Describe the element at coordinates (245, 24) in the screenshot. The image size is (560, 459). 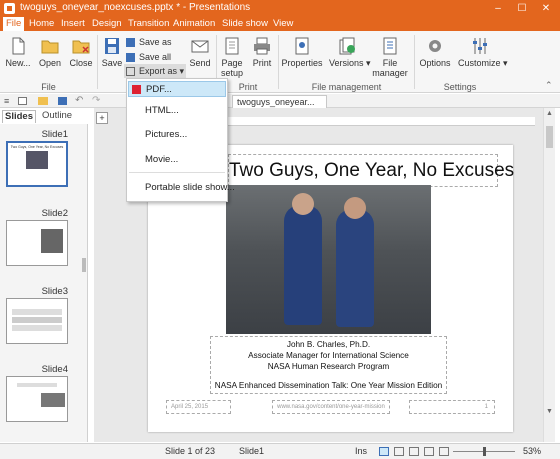
I see `menu-slide-show: Slide show` at that location.